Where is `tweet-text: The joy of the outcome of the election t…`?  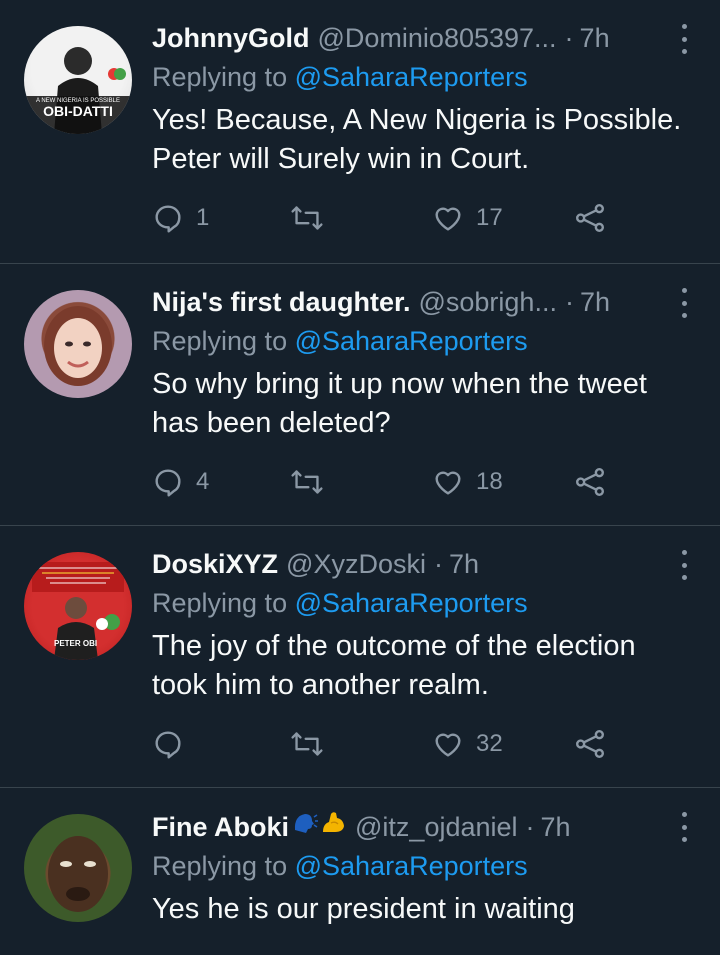
tweet-text: The joy of the outcome of the election t… is located at coordinates (394, 665).